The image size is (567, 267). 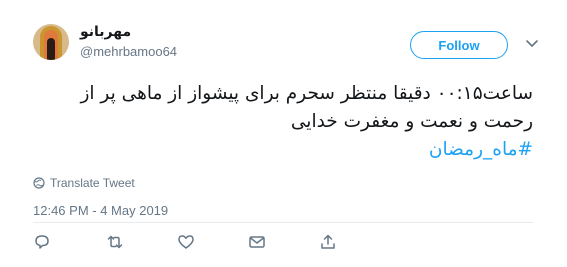 I want to click on translate-label: Translate Tweet, so click(x=92, y=183).